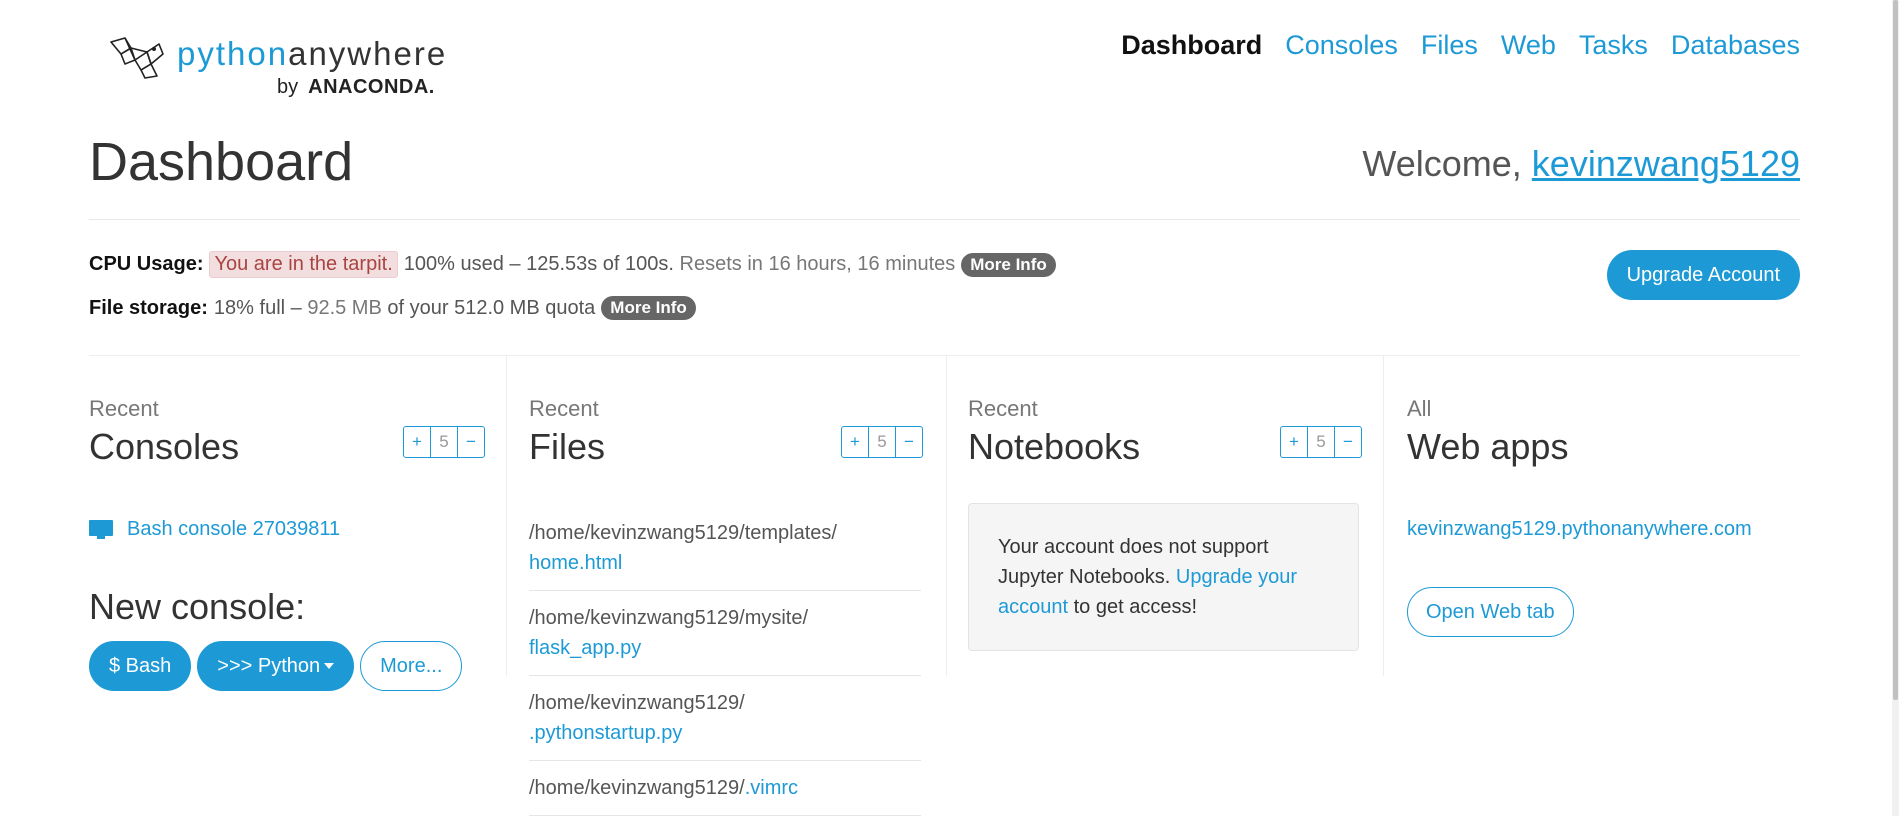  What do you see at coordinates (371, 87) in the screenshot?
I see `logo-anaconda-text: ANACONDA.` at bounding box center [371, 87].